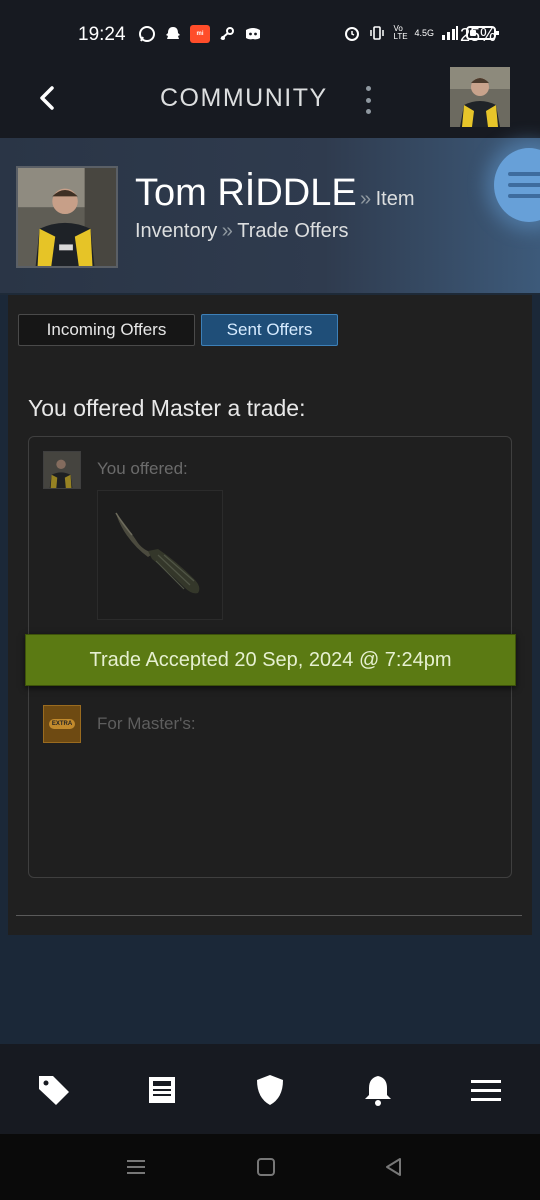 This screenshot has width=540, height=1200. What do you see at coordinates (244, 98) in the screenshot?
I see `page-title: COMMUNITY` at bounding box center [244, 98].